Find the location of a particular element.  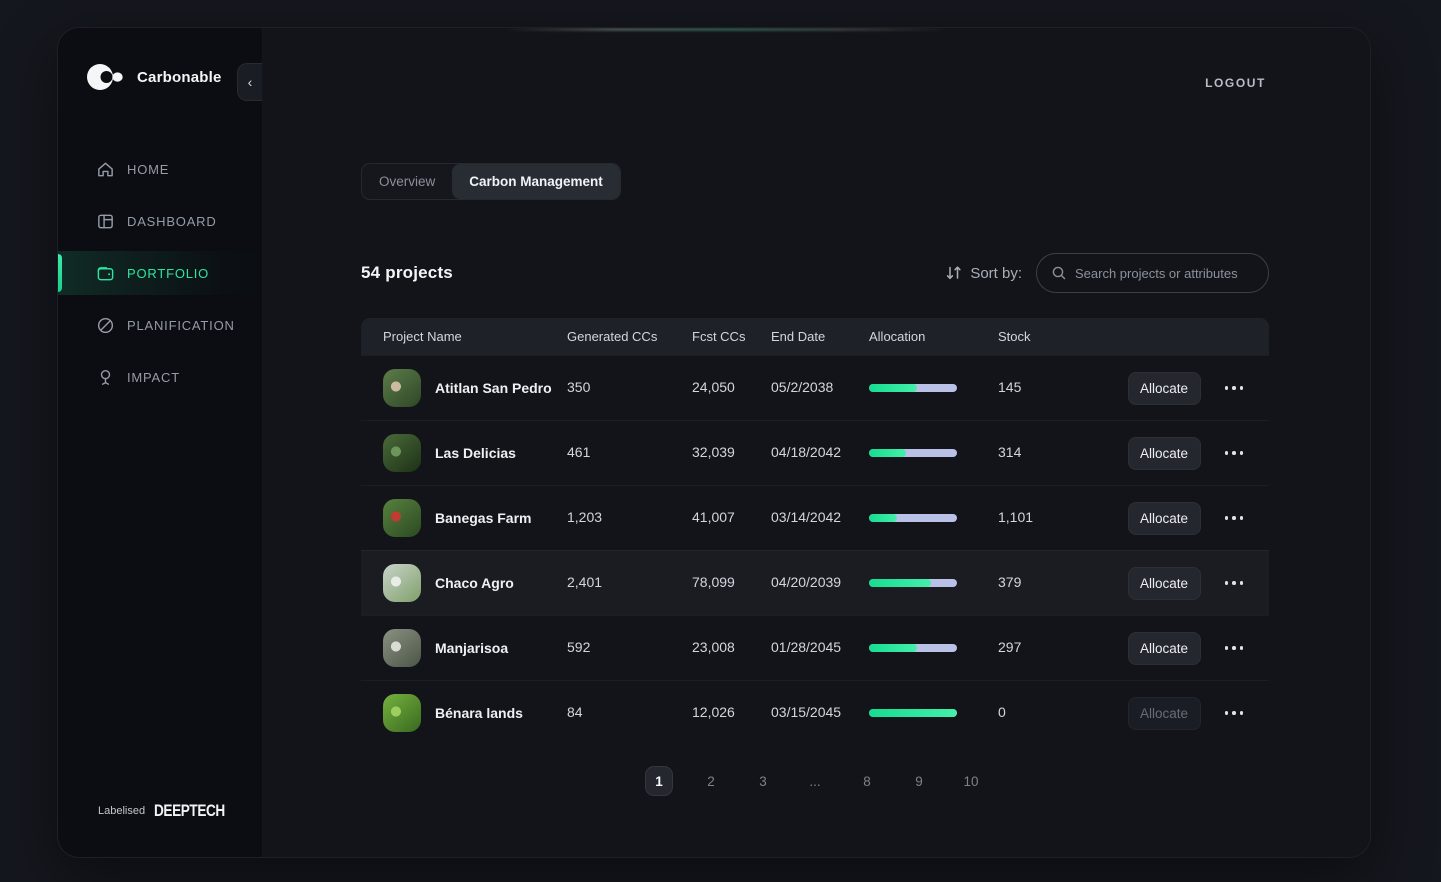

generated-ccs-value: 84 is located at coordinates (575, 712).